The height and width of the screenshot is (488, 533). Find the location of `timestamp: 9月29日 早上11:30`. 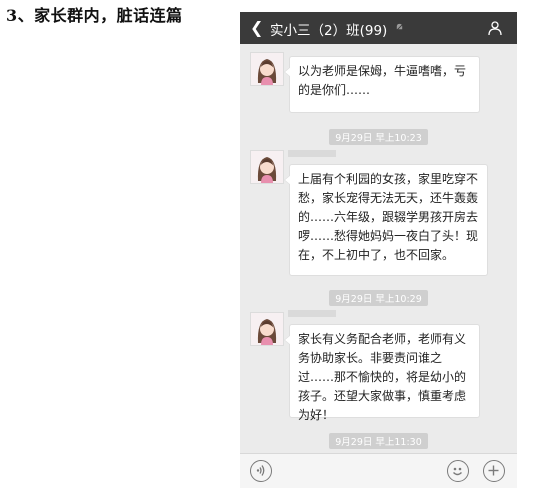

timestamp: 9月29日 早上11:30 is located at coordinates (378, 439).